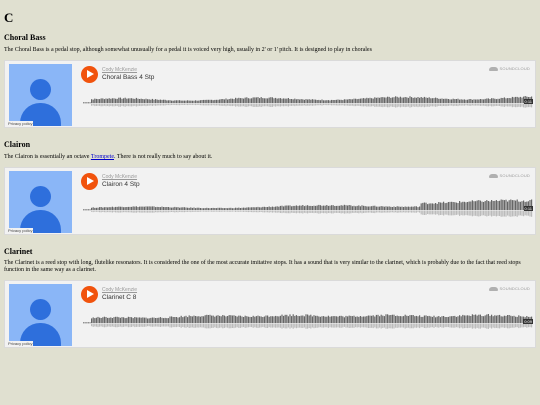 This screenshot has width=540, height=405. What do you see at coordinates (119, 297) in the screenshot?
I see `track-title: Clarinet C 8` at bounding box center [119, 297].